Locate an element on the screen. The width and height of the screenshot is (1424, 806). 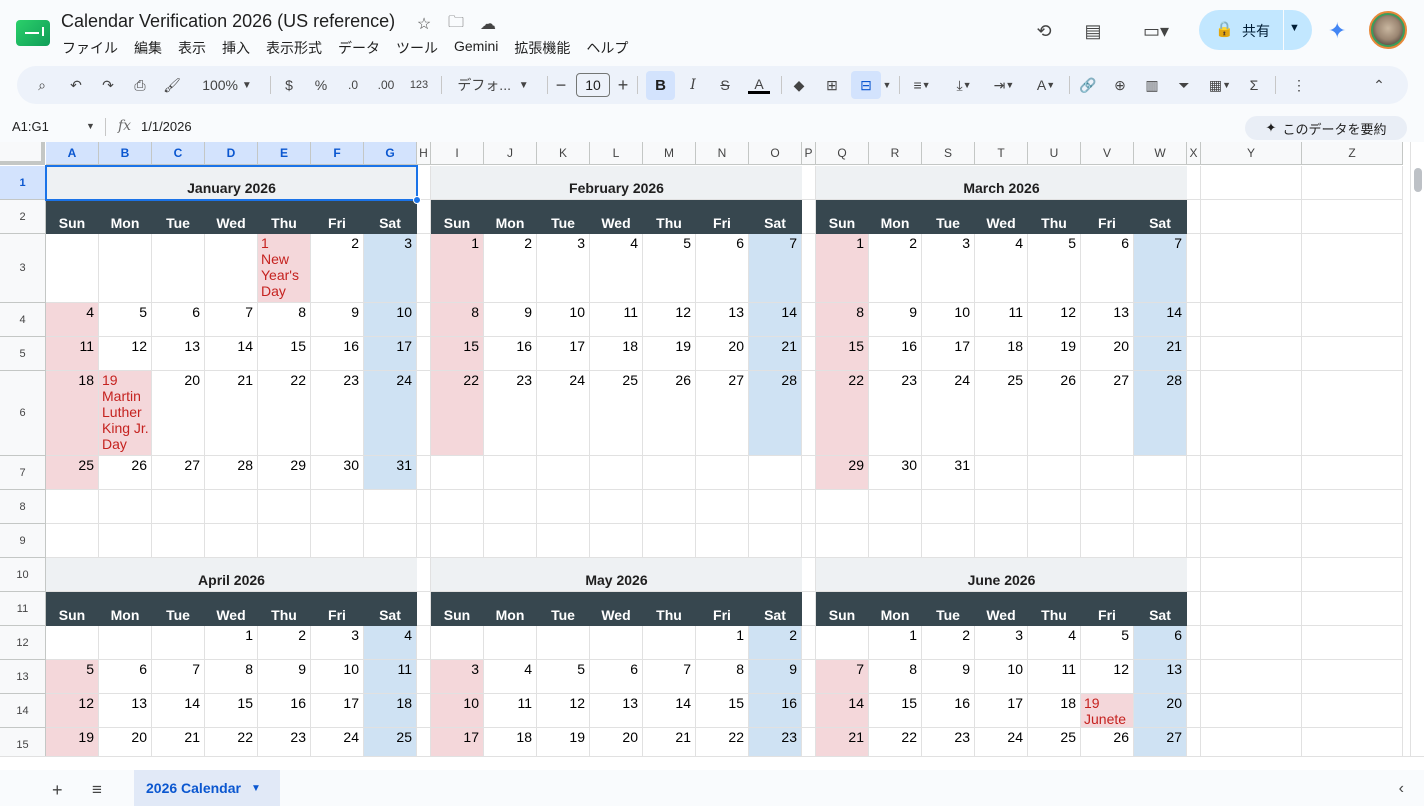
day-cell: 16 is located at coordinates (337, 354).